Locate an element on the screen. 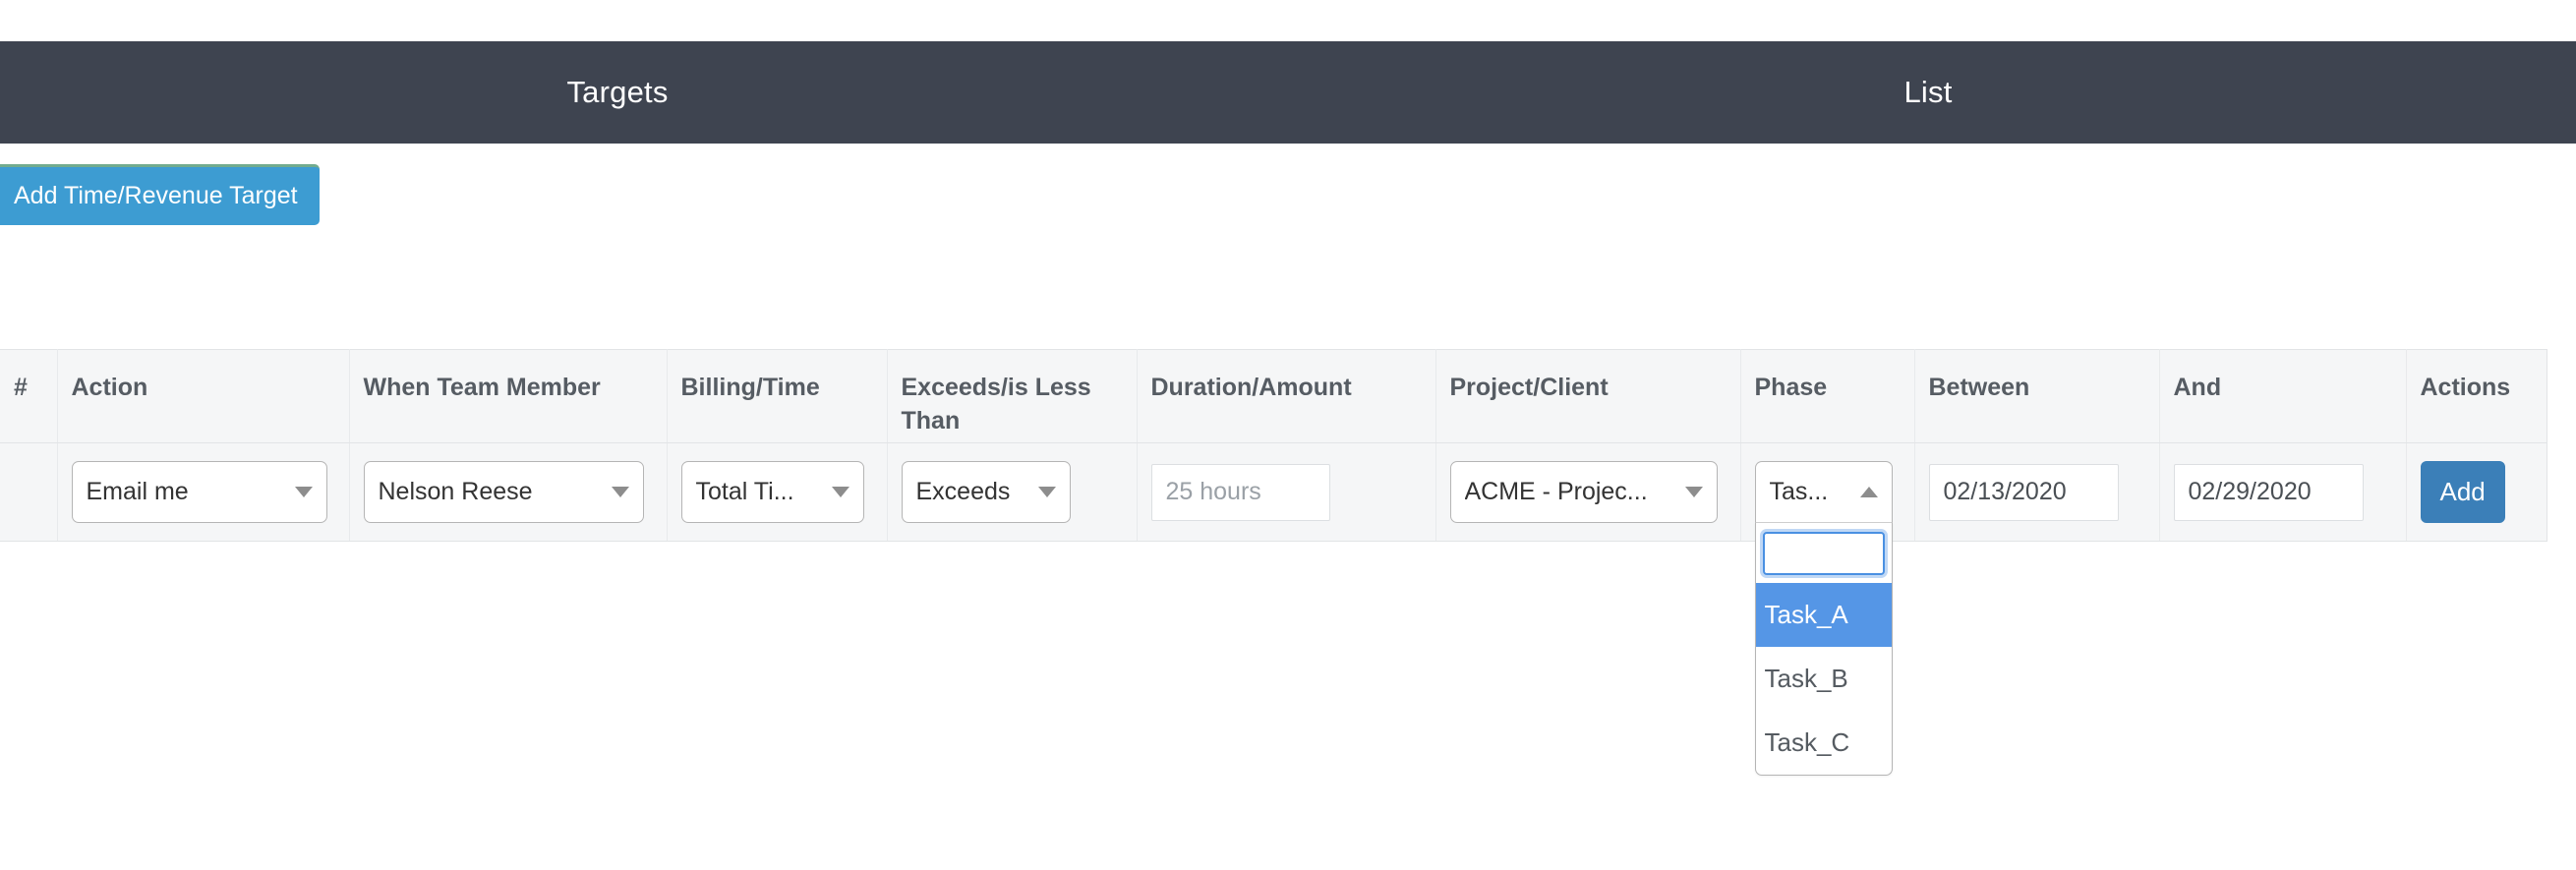  action-select: Email me is located at coordinates (199, 492).